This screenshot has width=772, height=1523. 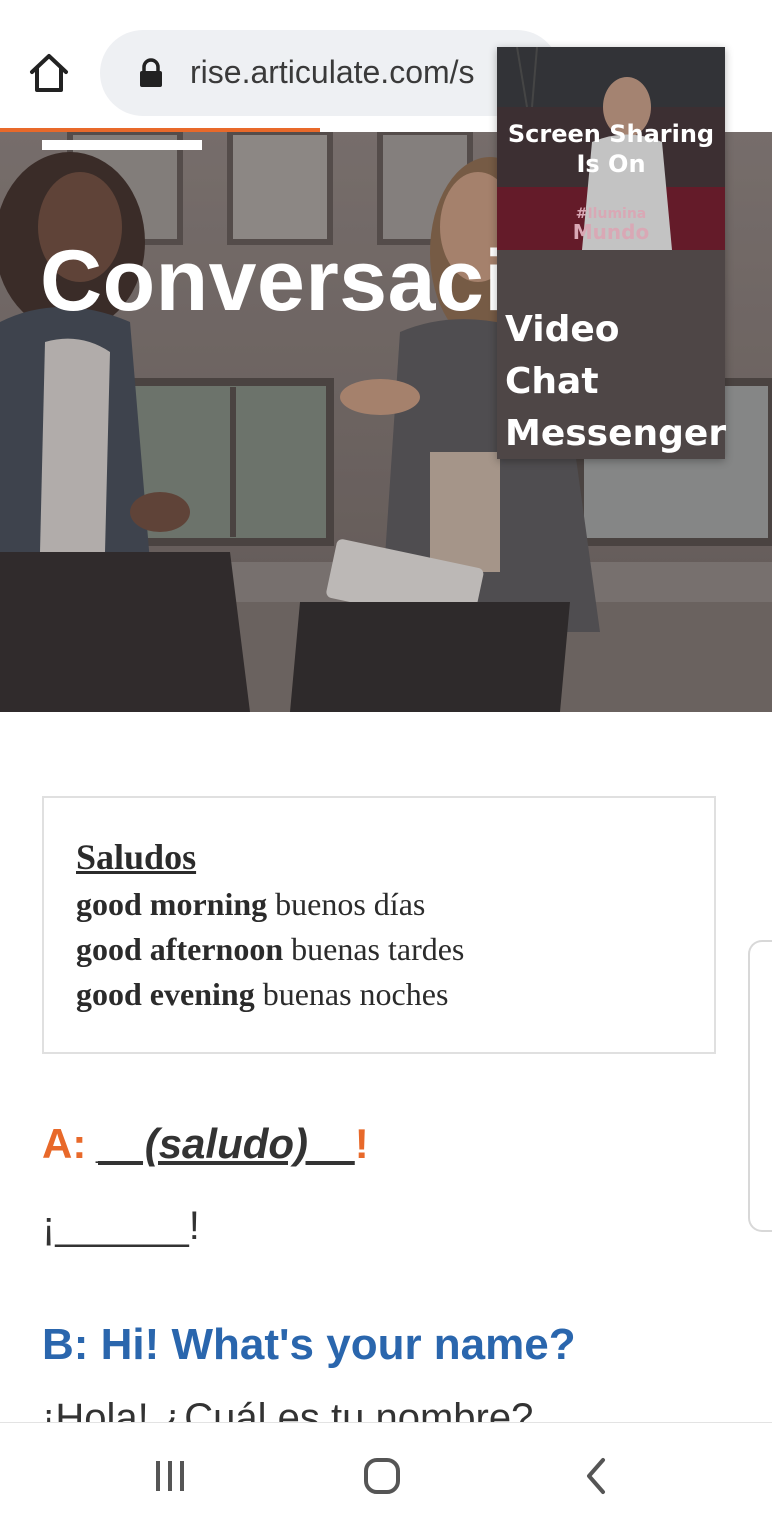 I want to click on vocab-row: good evening buenas noches, so click(x=262, y=994).